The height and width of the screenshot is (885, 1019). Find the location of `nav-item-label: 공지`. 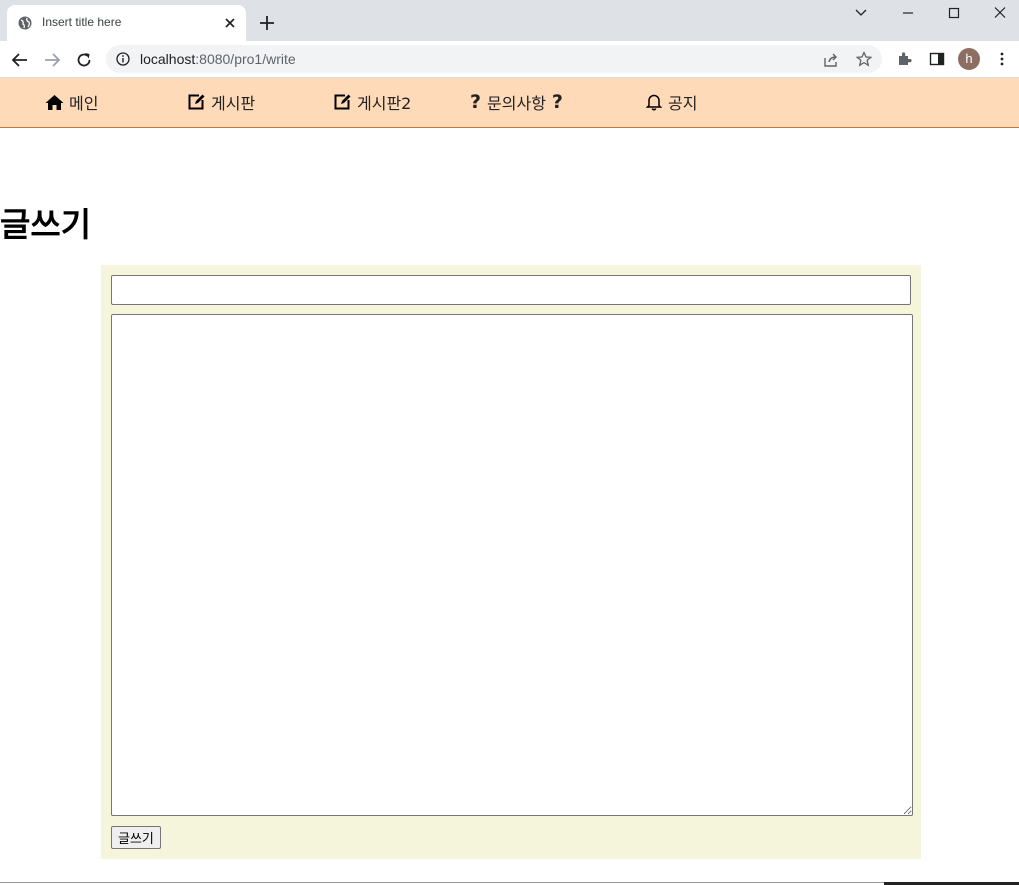

nav-item-label: 공지 is located at coordinates (683, 103).